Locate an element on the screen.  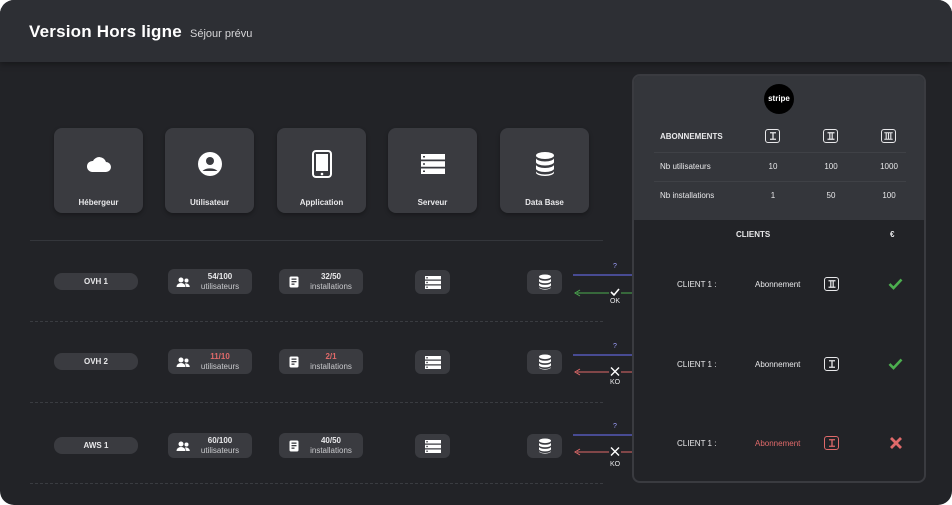
page-title: Version Hors ligne is located at coordinates (105, 31).